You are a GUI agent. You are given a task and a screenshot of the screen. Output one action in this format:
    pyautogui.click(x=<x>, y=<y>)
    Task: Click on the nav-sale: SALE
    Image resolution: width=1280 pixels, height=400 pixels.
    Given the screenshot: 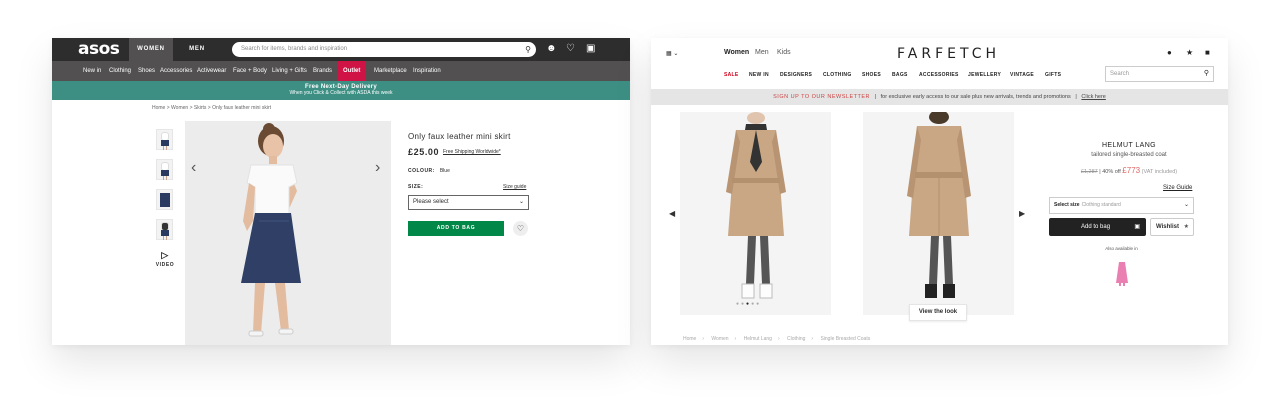 What is the action you would take?
    pyautogui.click(x=731, y=75)
    